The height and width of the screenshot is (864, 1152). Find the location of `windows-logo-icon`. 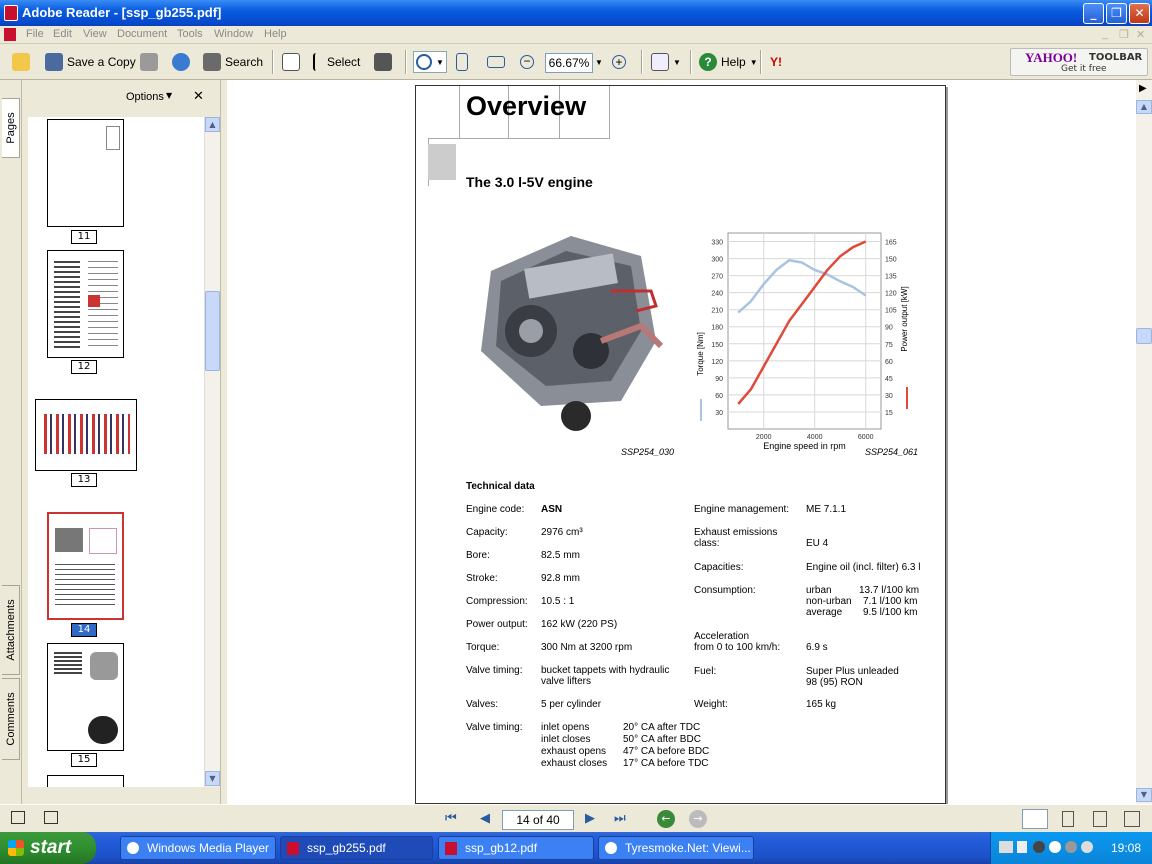

windows-logo-icon is located at coordinates (16, 848).